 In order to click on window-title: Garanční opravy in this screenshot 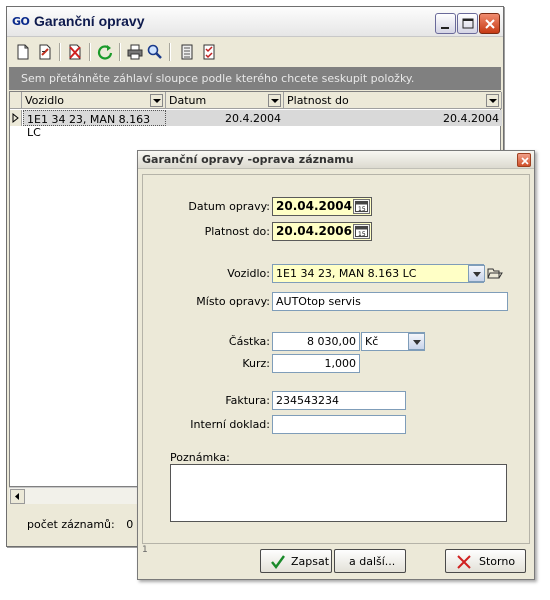, I will do `click(89, 21)`.